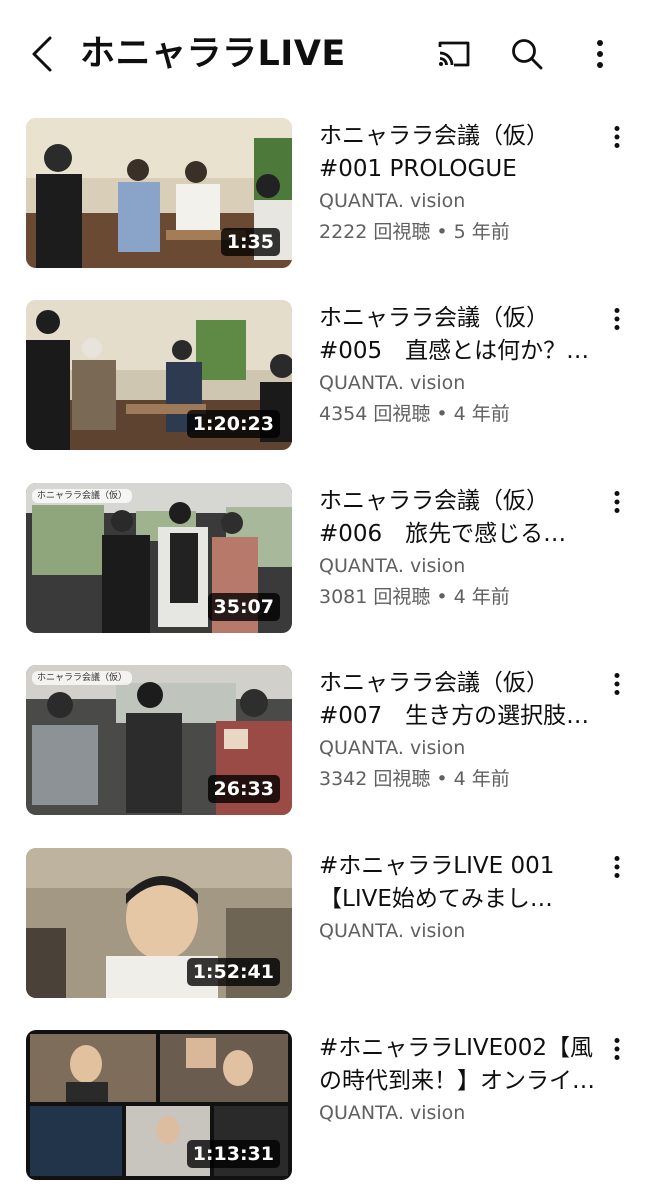 The width and height of the screenshot is (646, 1200). Describe the element at coordinates (250, 242) in the screenshot. I see `video-duration: 1:35` at that location.